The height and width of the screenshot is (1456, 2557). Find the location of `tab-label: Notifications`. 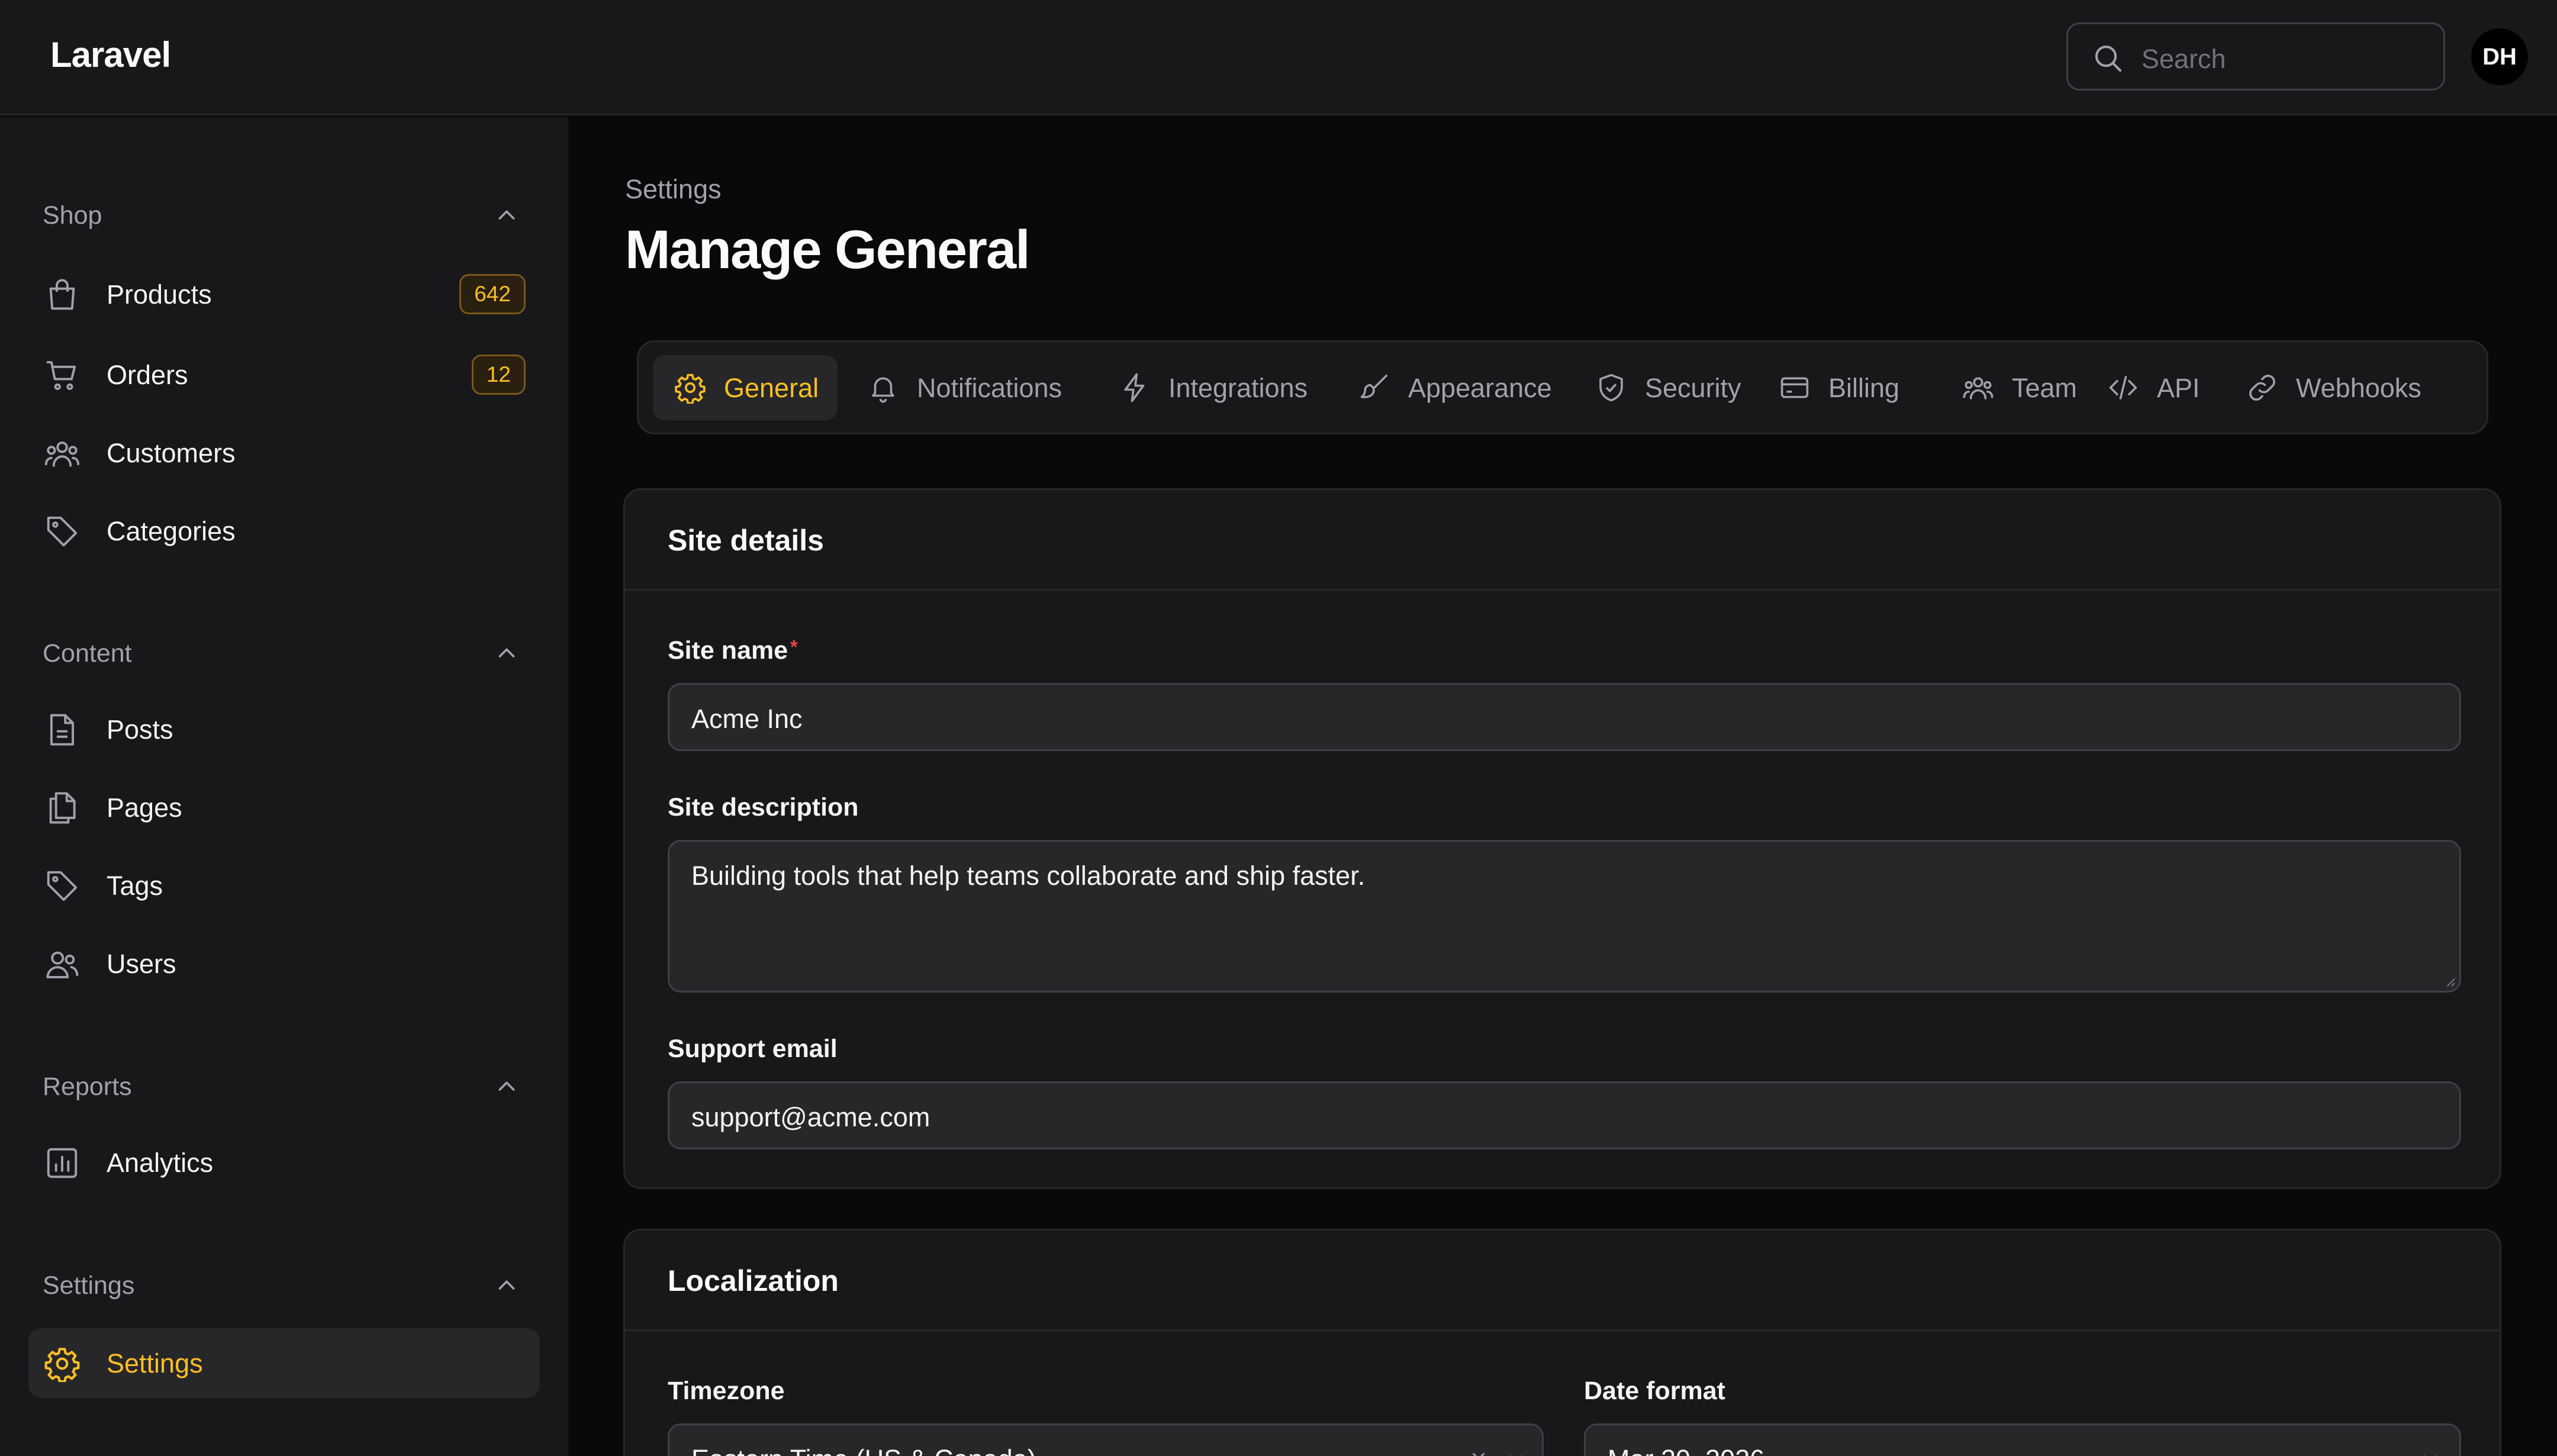

tab-label: Notifications is located at coordinates (989, 388).